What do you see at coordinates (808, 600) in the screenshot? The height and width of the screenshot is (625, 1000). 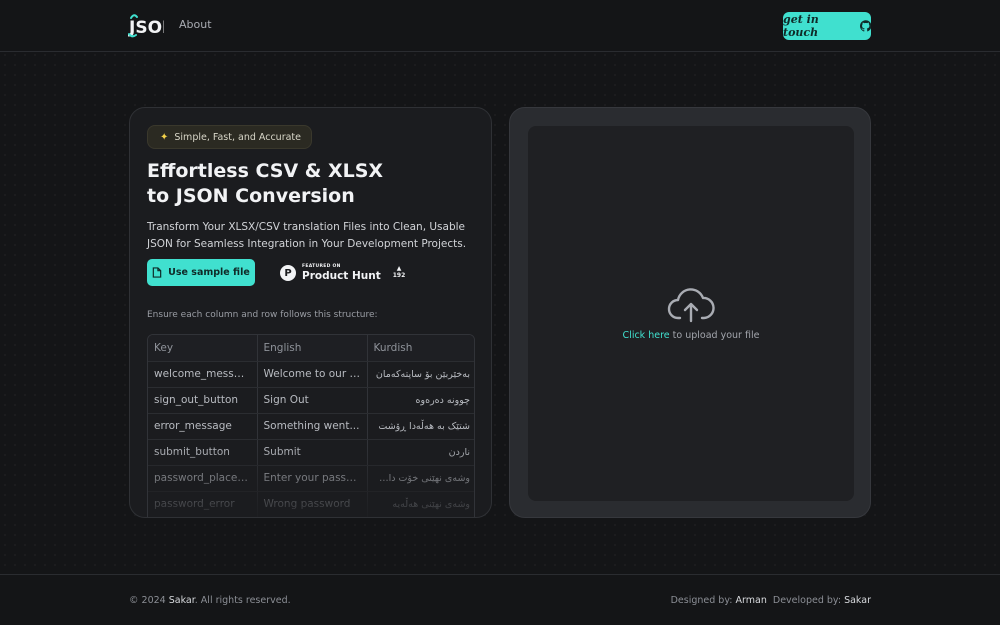 I see `developed-by-label: Developed by:` at bounding box center [808, 600].